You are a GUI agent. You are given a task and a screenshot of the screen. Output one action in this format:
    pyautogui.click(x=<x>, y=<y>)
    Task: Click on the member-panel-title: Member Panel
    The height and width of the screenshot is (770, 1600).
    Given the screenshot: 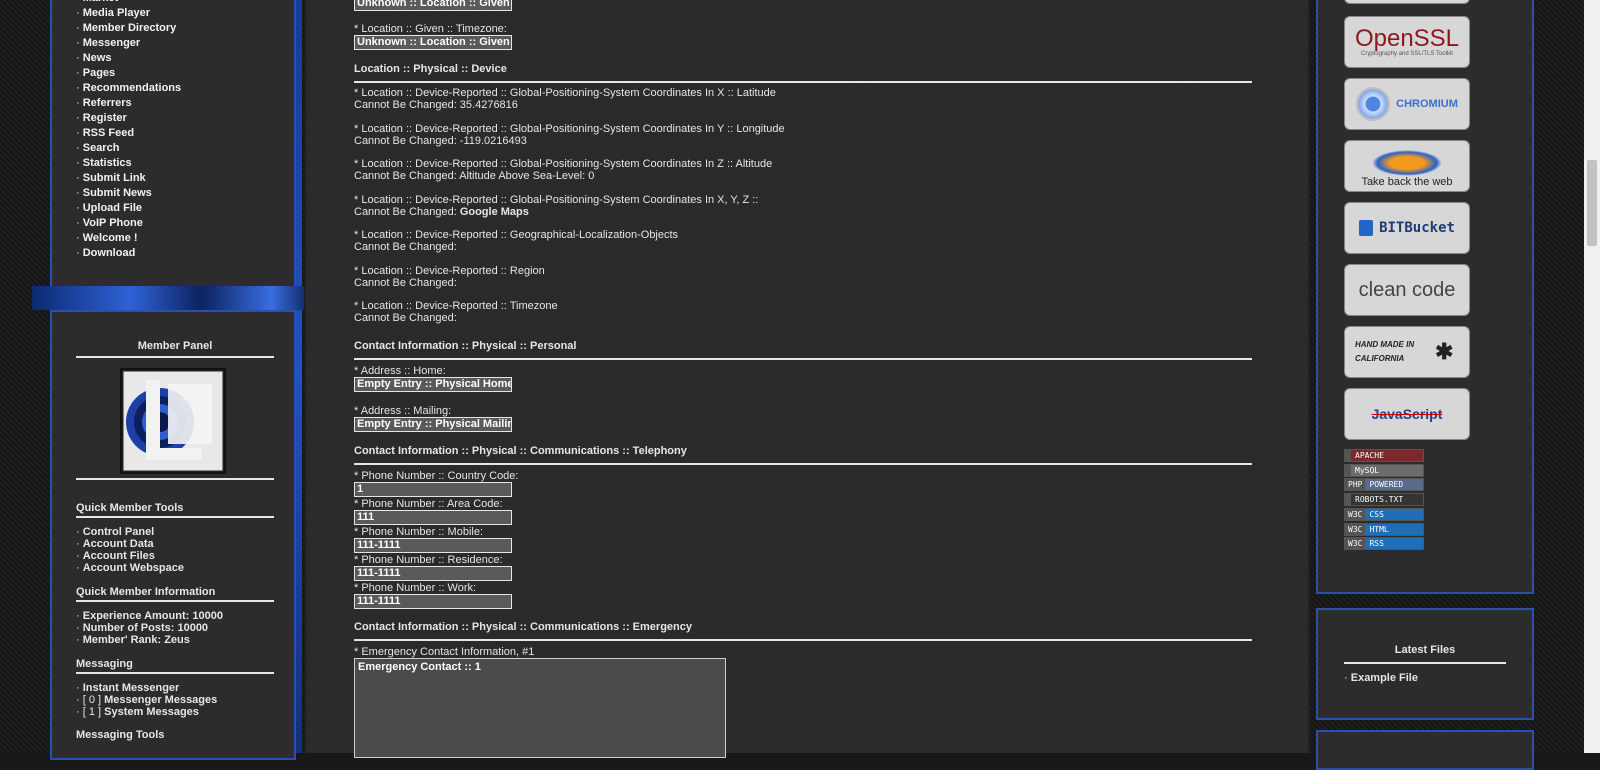 What is the action you would take?
    pyautogui.click(x=175, y=346)
    